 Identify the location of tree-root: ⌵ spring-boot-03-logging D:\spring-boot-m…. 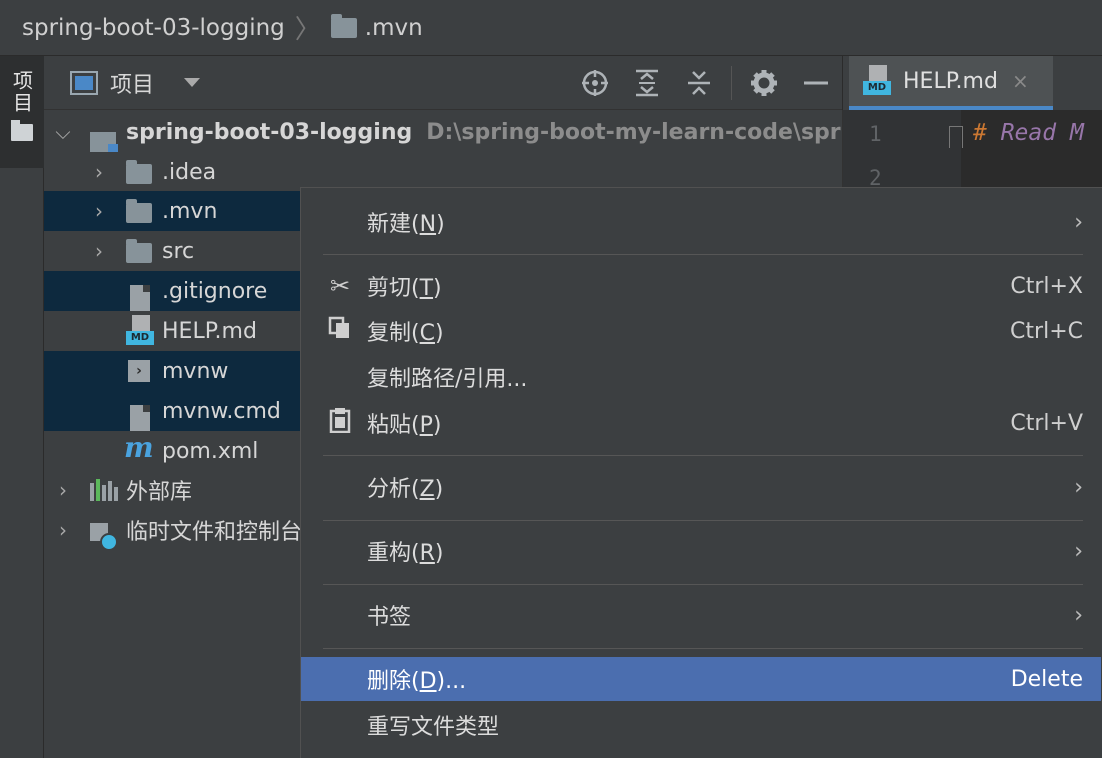
(443, 132).